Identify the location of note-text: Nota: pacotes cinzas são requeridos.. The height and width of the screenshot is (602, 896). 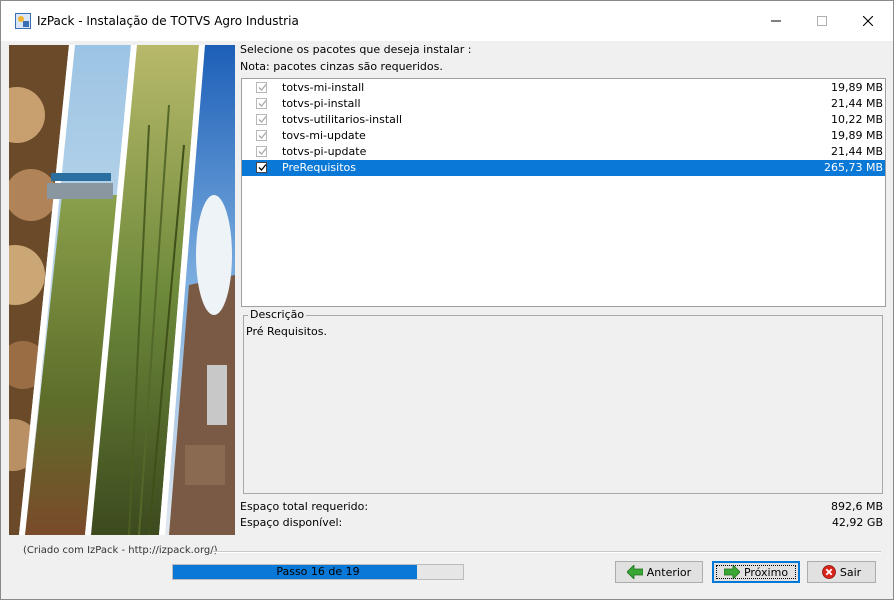
(341, 66).